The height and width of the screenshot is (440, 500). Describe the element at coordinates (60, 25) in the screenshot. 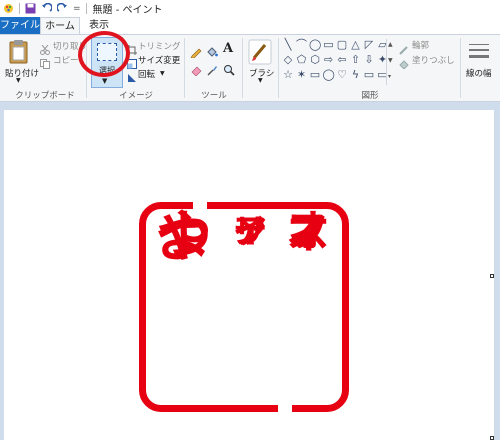

I see `tab-home: ホーム` at that location.